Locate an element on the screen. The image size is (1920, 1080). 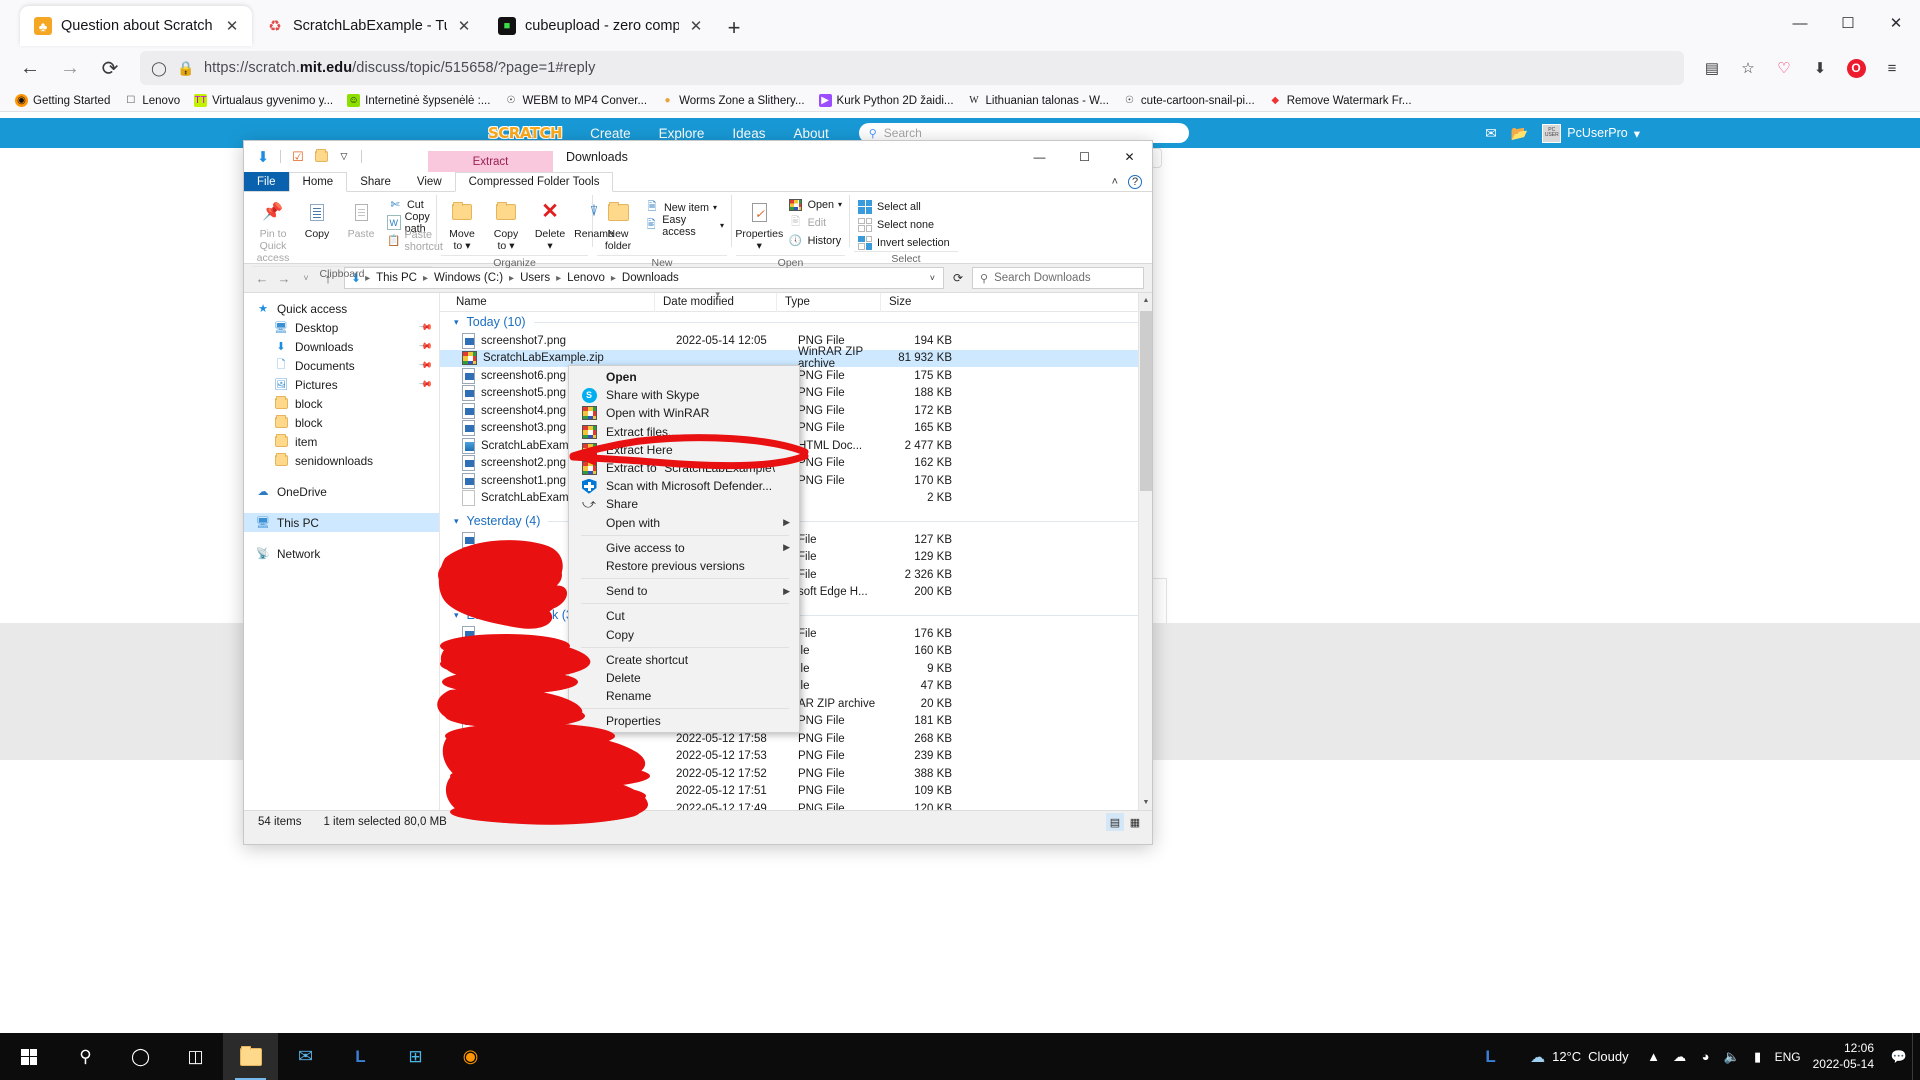
table-row: 2022-05-12 17:52 PNG File 388 KB is located at coordinates (796, 774).